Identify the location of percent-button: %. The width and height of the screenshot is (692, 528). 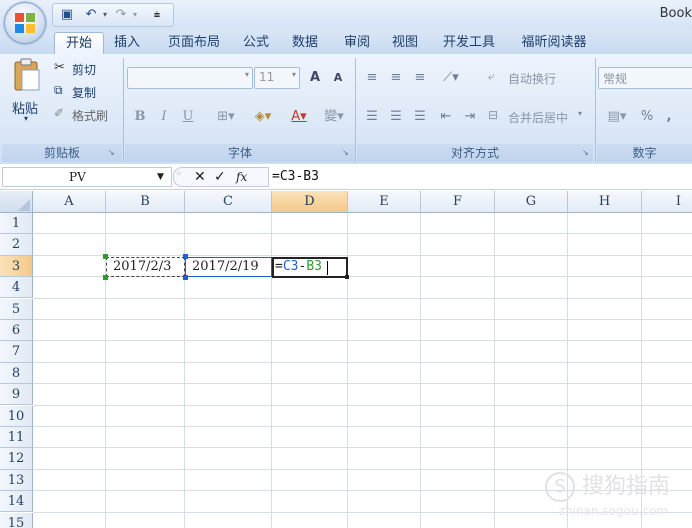
(647, 117).